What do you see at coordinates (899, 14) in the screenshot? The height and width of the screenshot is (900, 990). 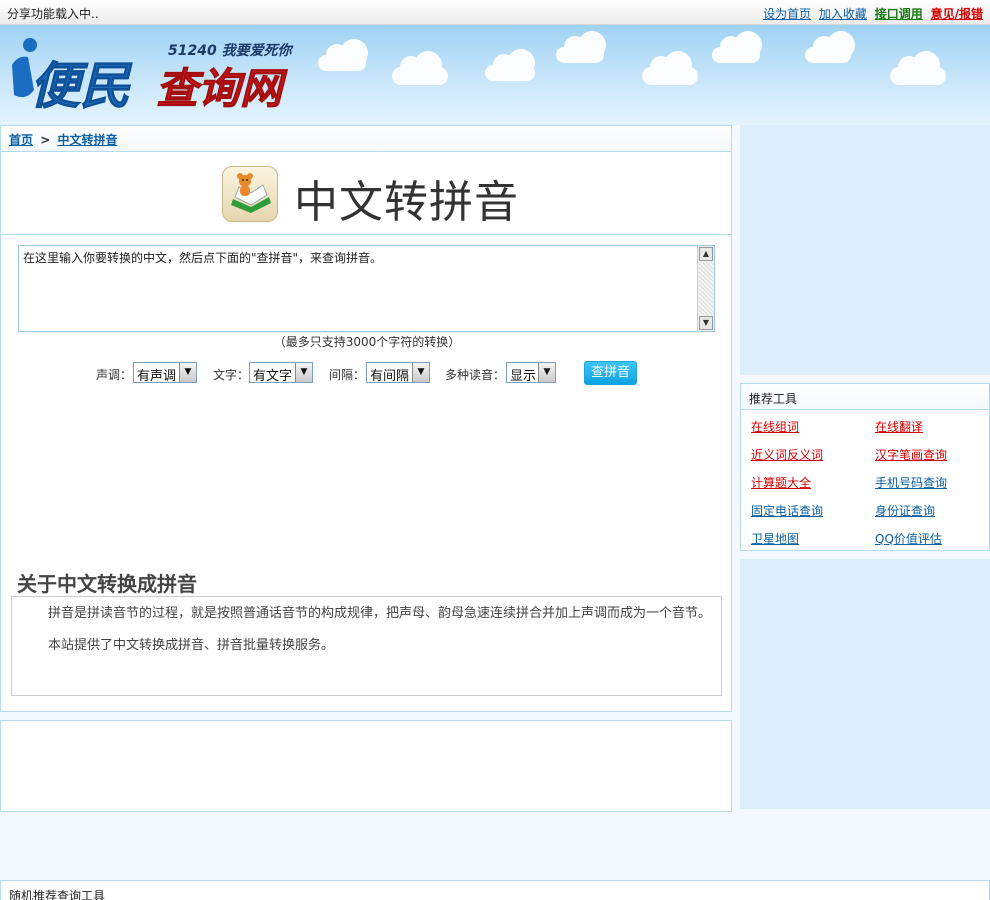 I see `api-link: 接口调用` at bounding box center [899, 14].